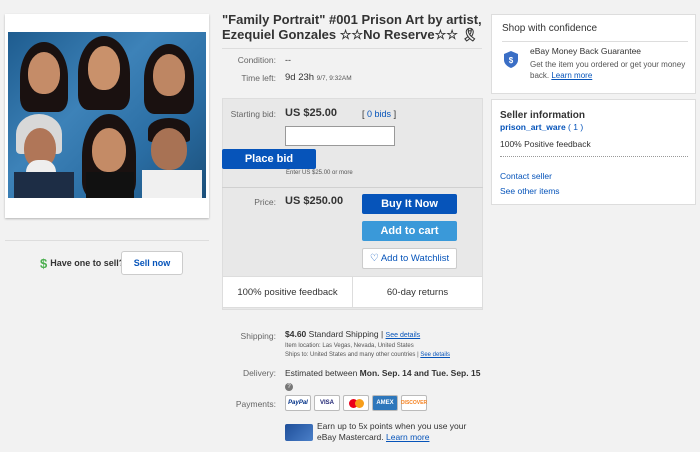 Image resolution: width=700 pixels, height=452 pixels. What do you see at coordinates (403, 335) in the screenshot?
I see `see-details-link: See details` at bounding box center [403, 335].